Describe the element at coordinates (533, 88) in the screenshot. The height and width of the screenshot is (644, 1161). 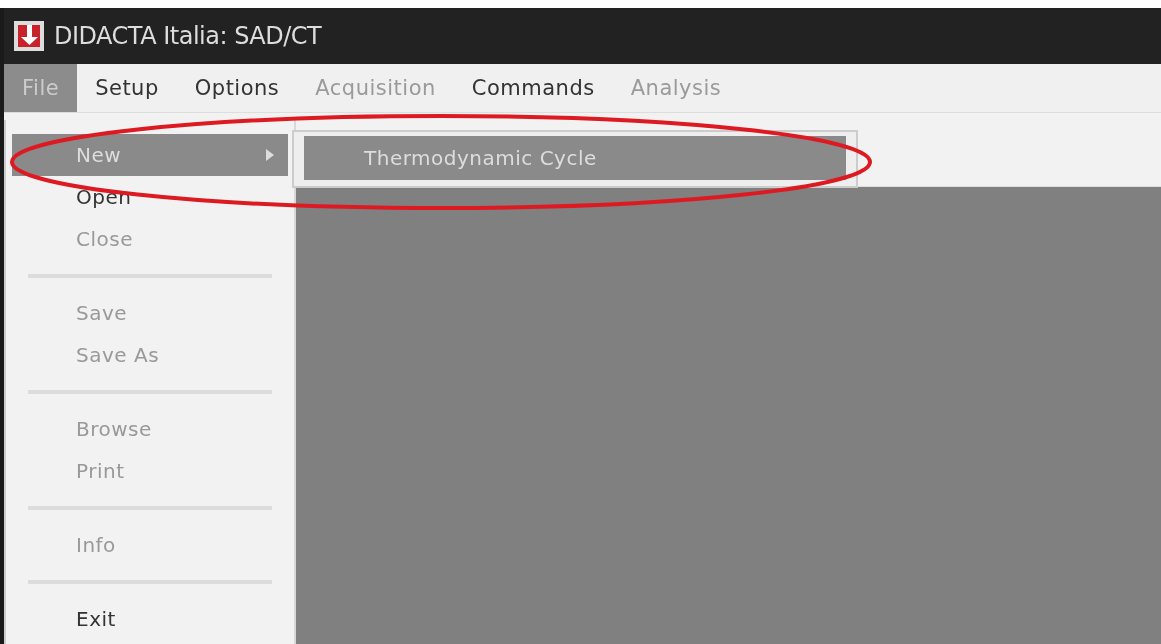
I see `menu-item: Commands` at that location.